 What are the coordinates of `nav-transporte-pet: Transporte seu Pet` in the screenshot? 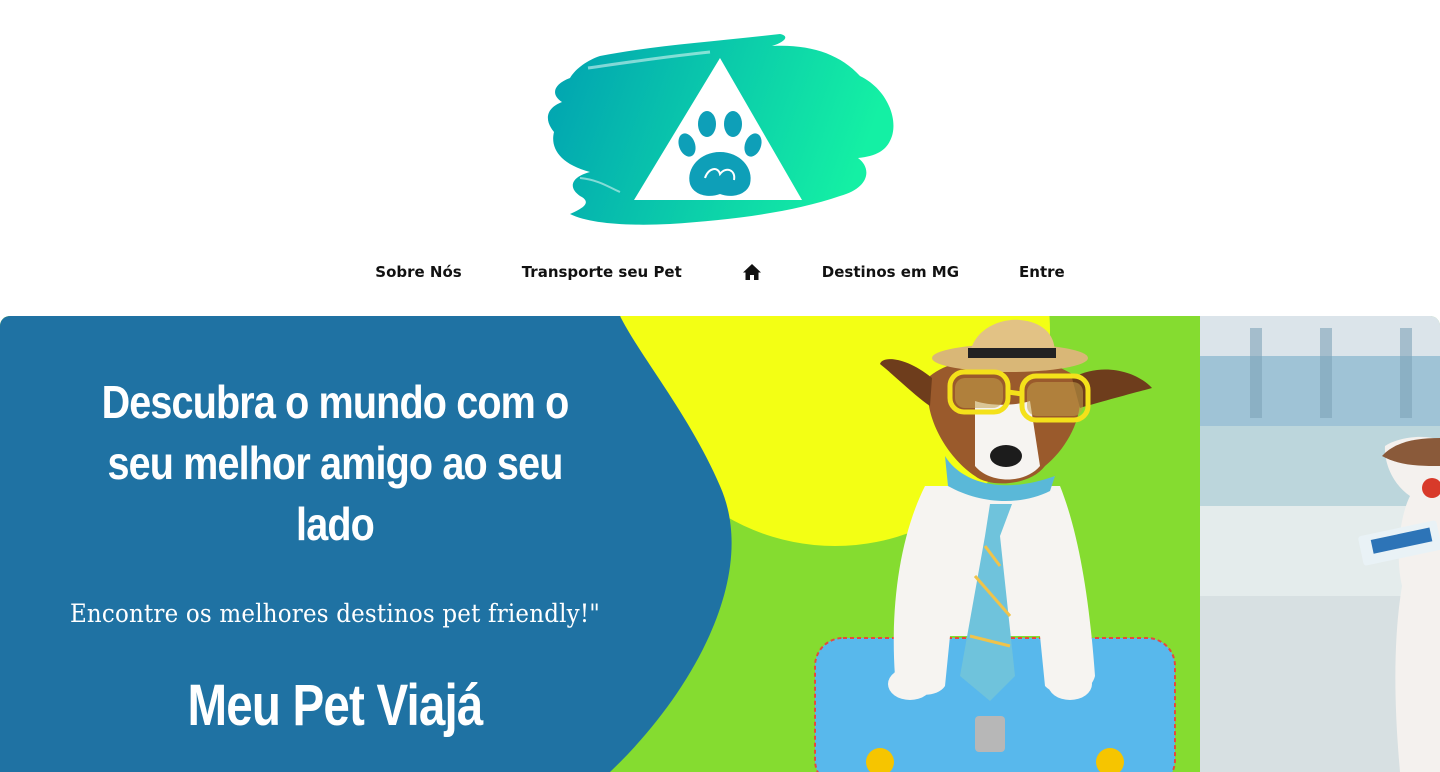 It's located at (602, 272).